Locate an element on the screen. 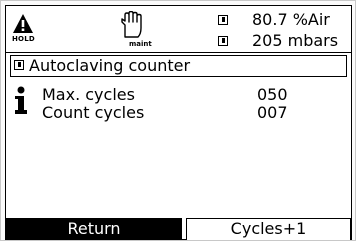  hand-icon is located at coordinates (131, 24).